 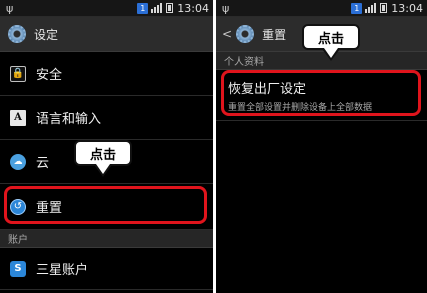 What do you see at coordinates (18, 206) in the screenshot?
I see `reset-icon: ↺` at bounding box center [18, 206].